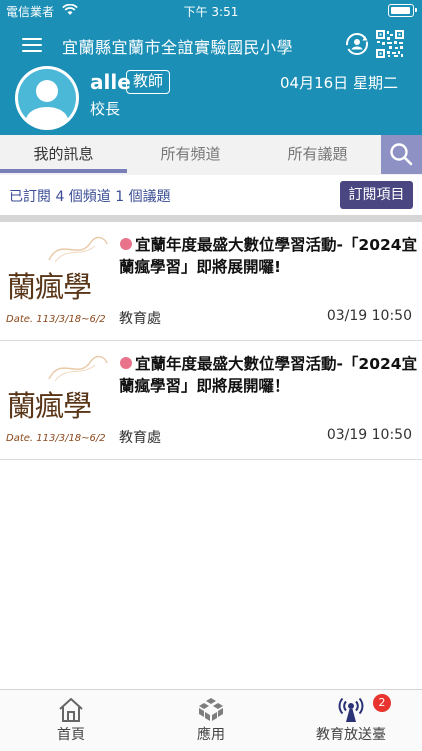  What do you see at coordinates (105, 109) in the screenshot?
I see `user-title: 校長` at bounding box center [105, 109].